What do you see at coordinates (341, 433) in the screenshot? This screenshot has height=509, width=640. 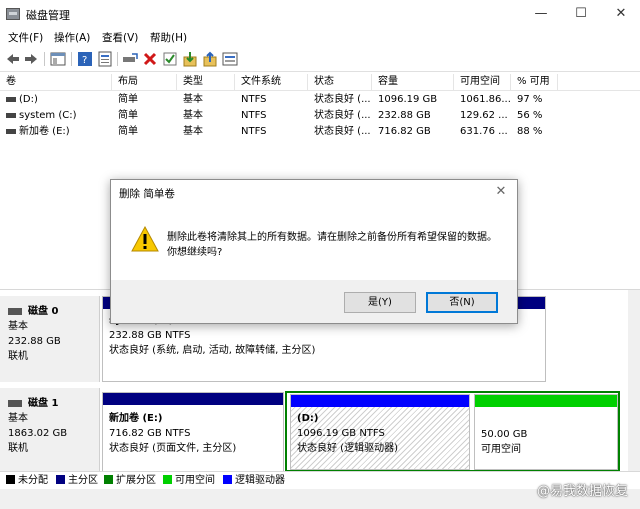 I see `partition-size: 1096.19 GB NTFS` at bounding box center [341, 433].